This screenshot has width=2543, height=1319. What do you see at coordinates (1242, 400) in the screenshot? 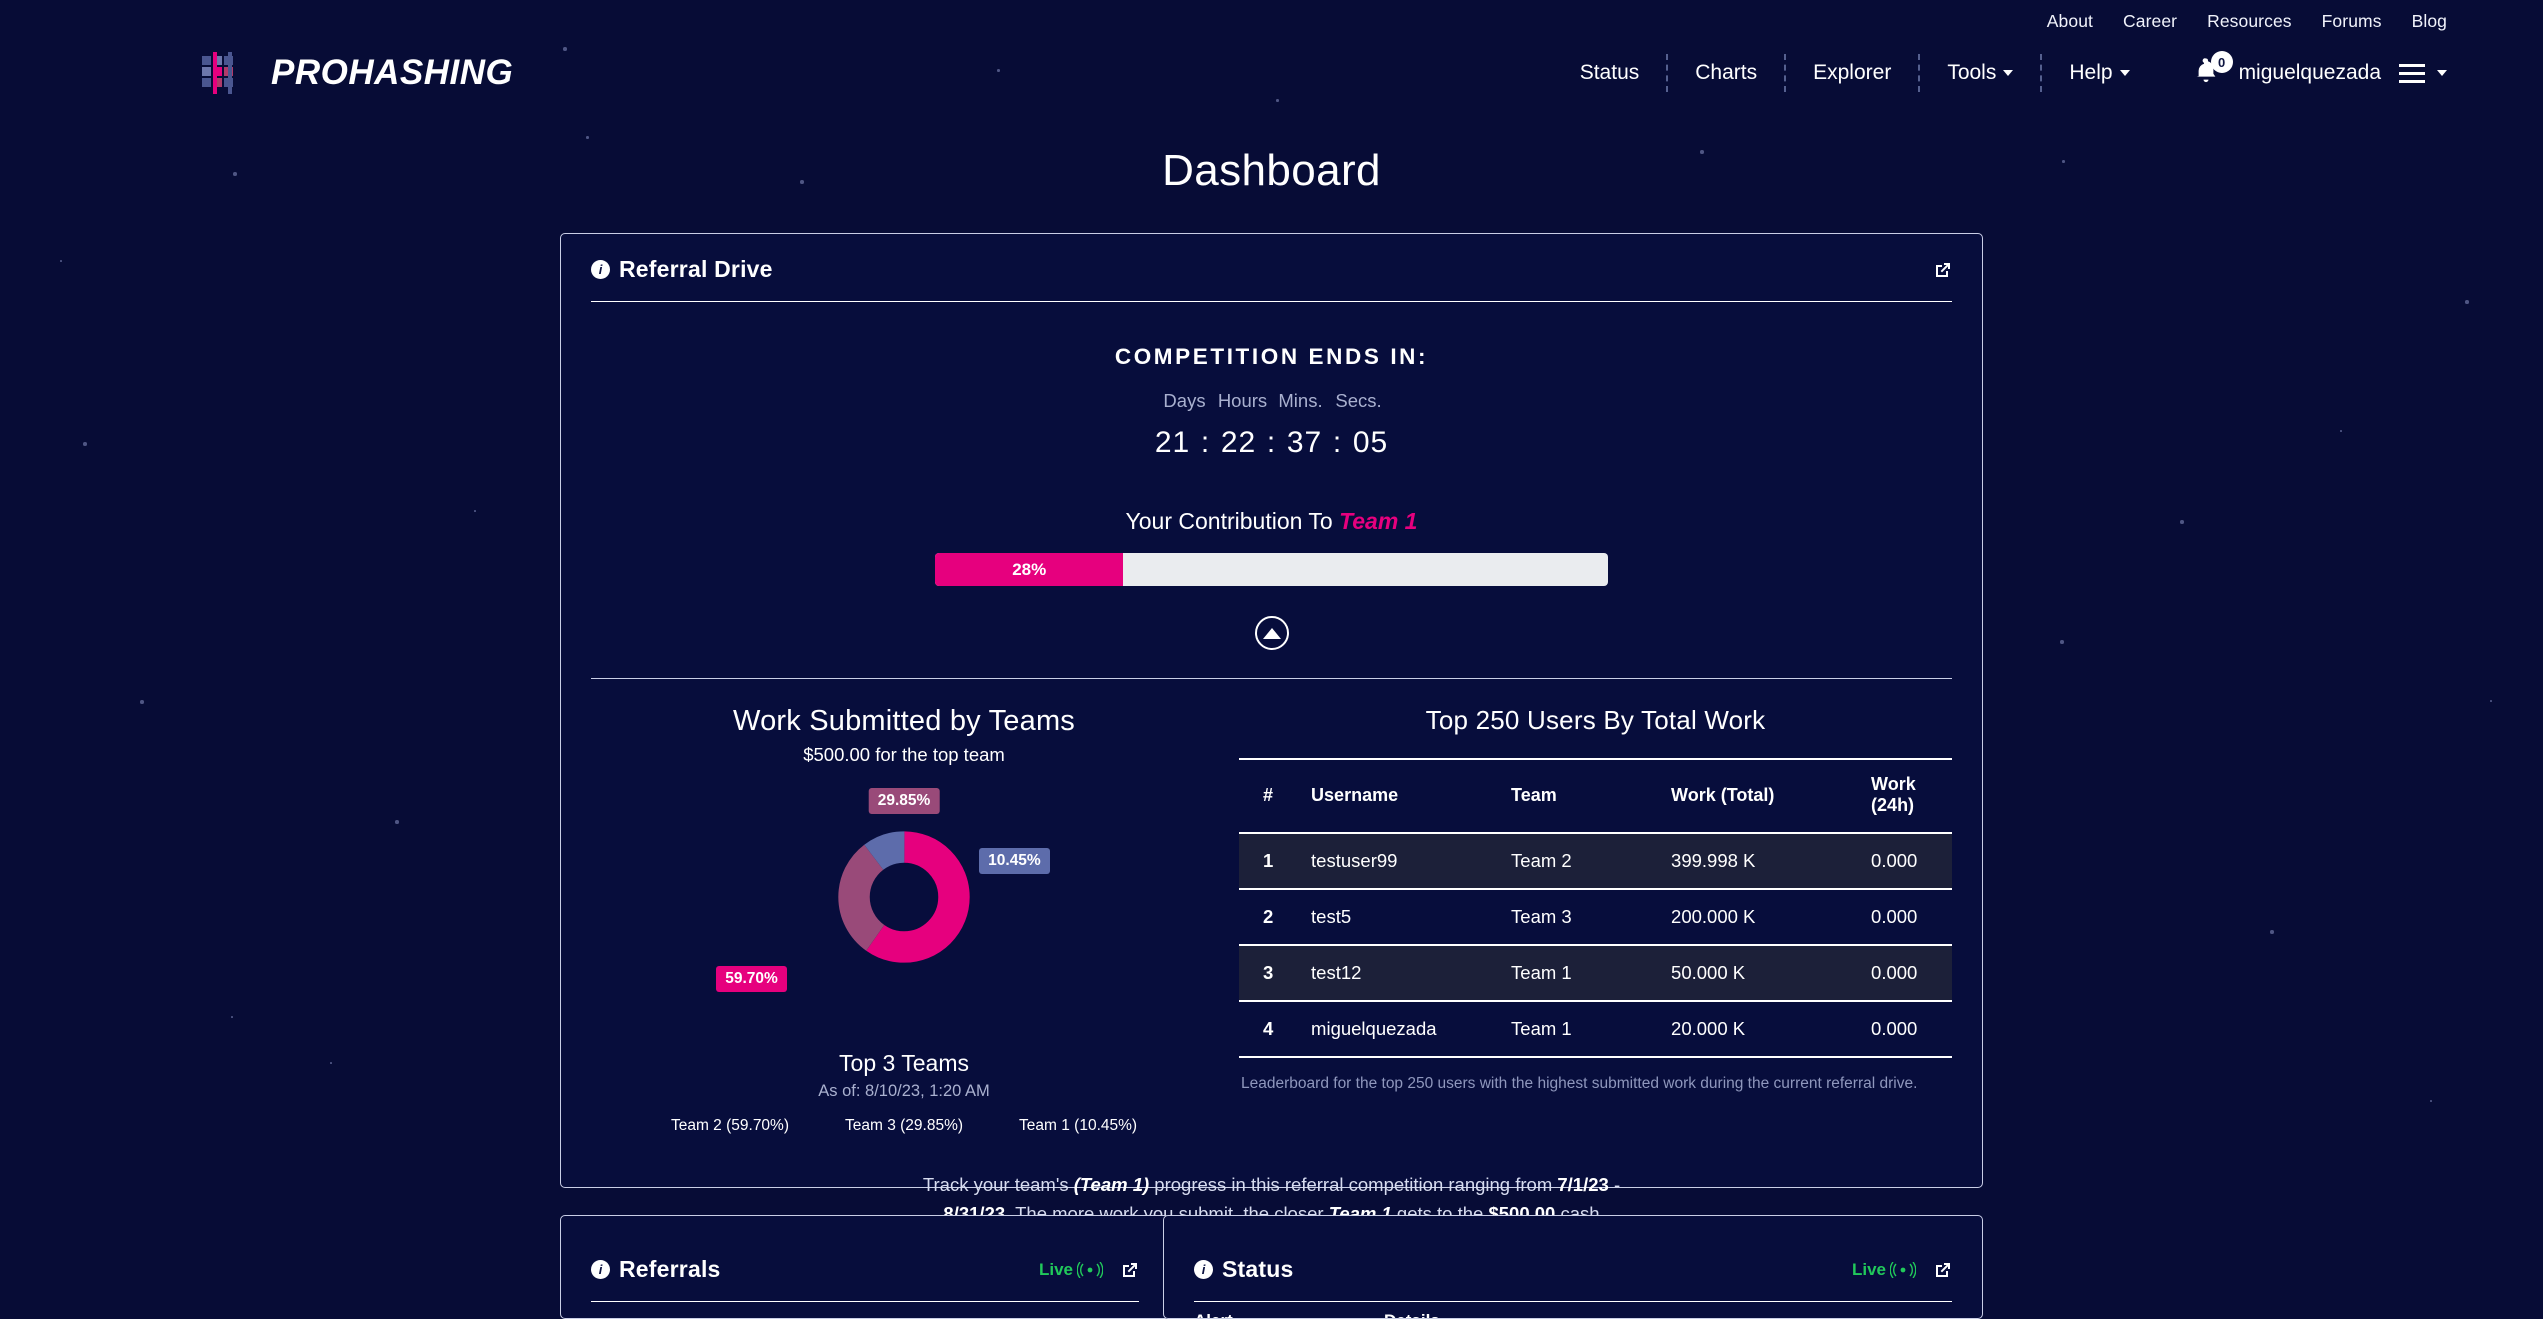
I see `countdown-label-hours: Hours` at bounding box center [1242, 400].